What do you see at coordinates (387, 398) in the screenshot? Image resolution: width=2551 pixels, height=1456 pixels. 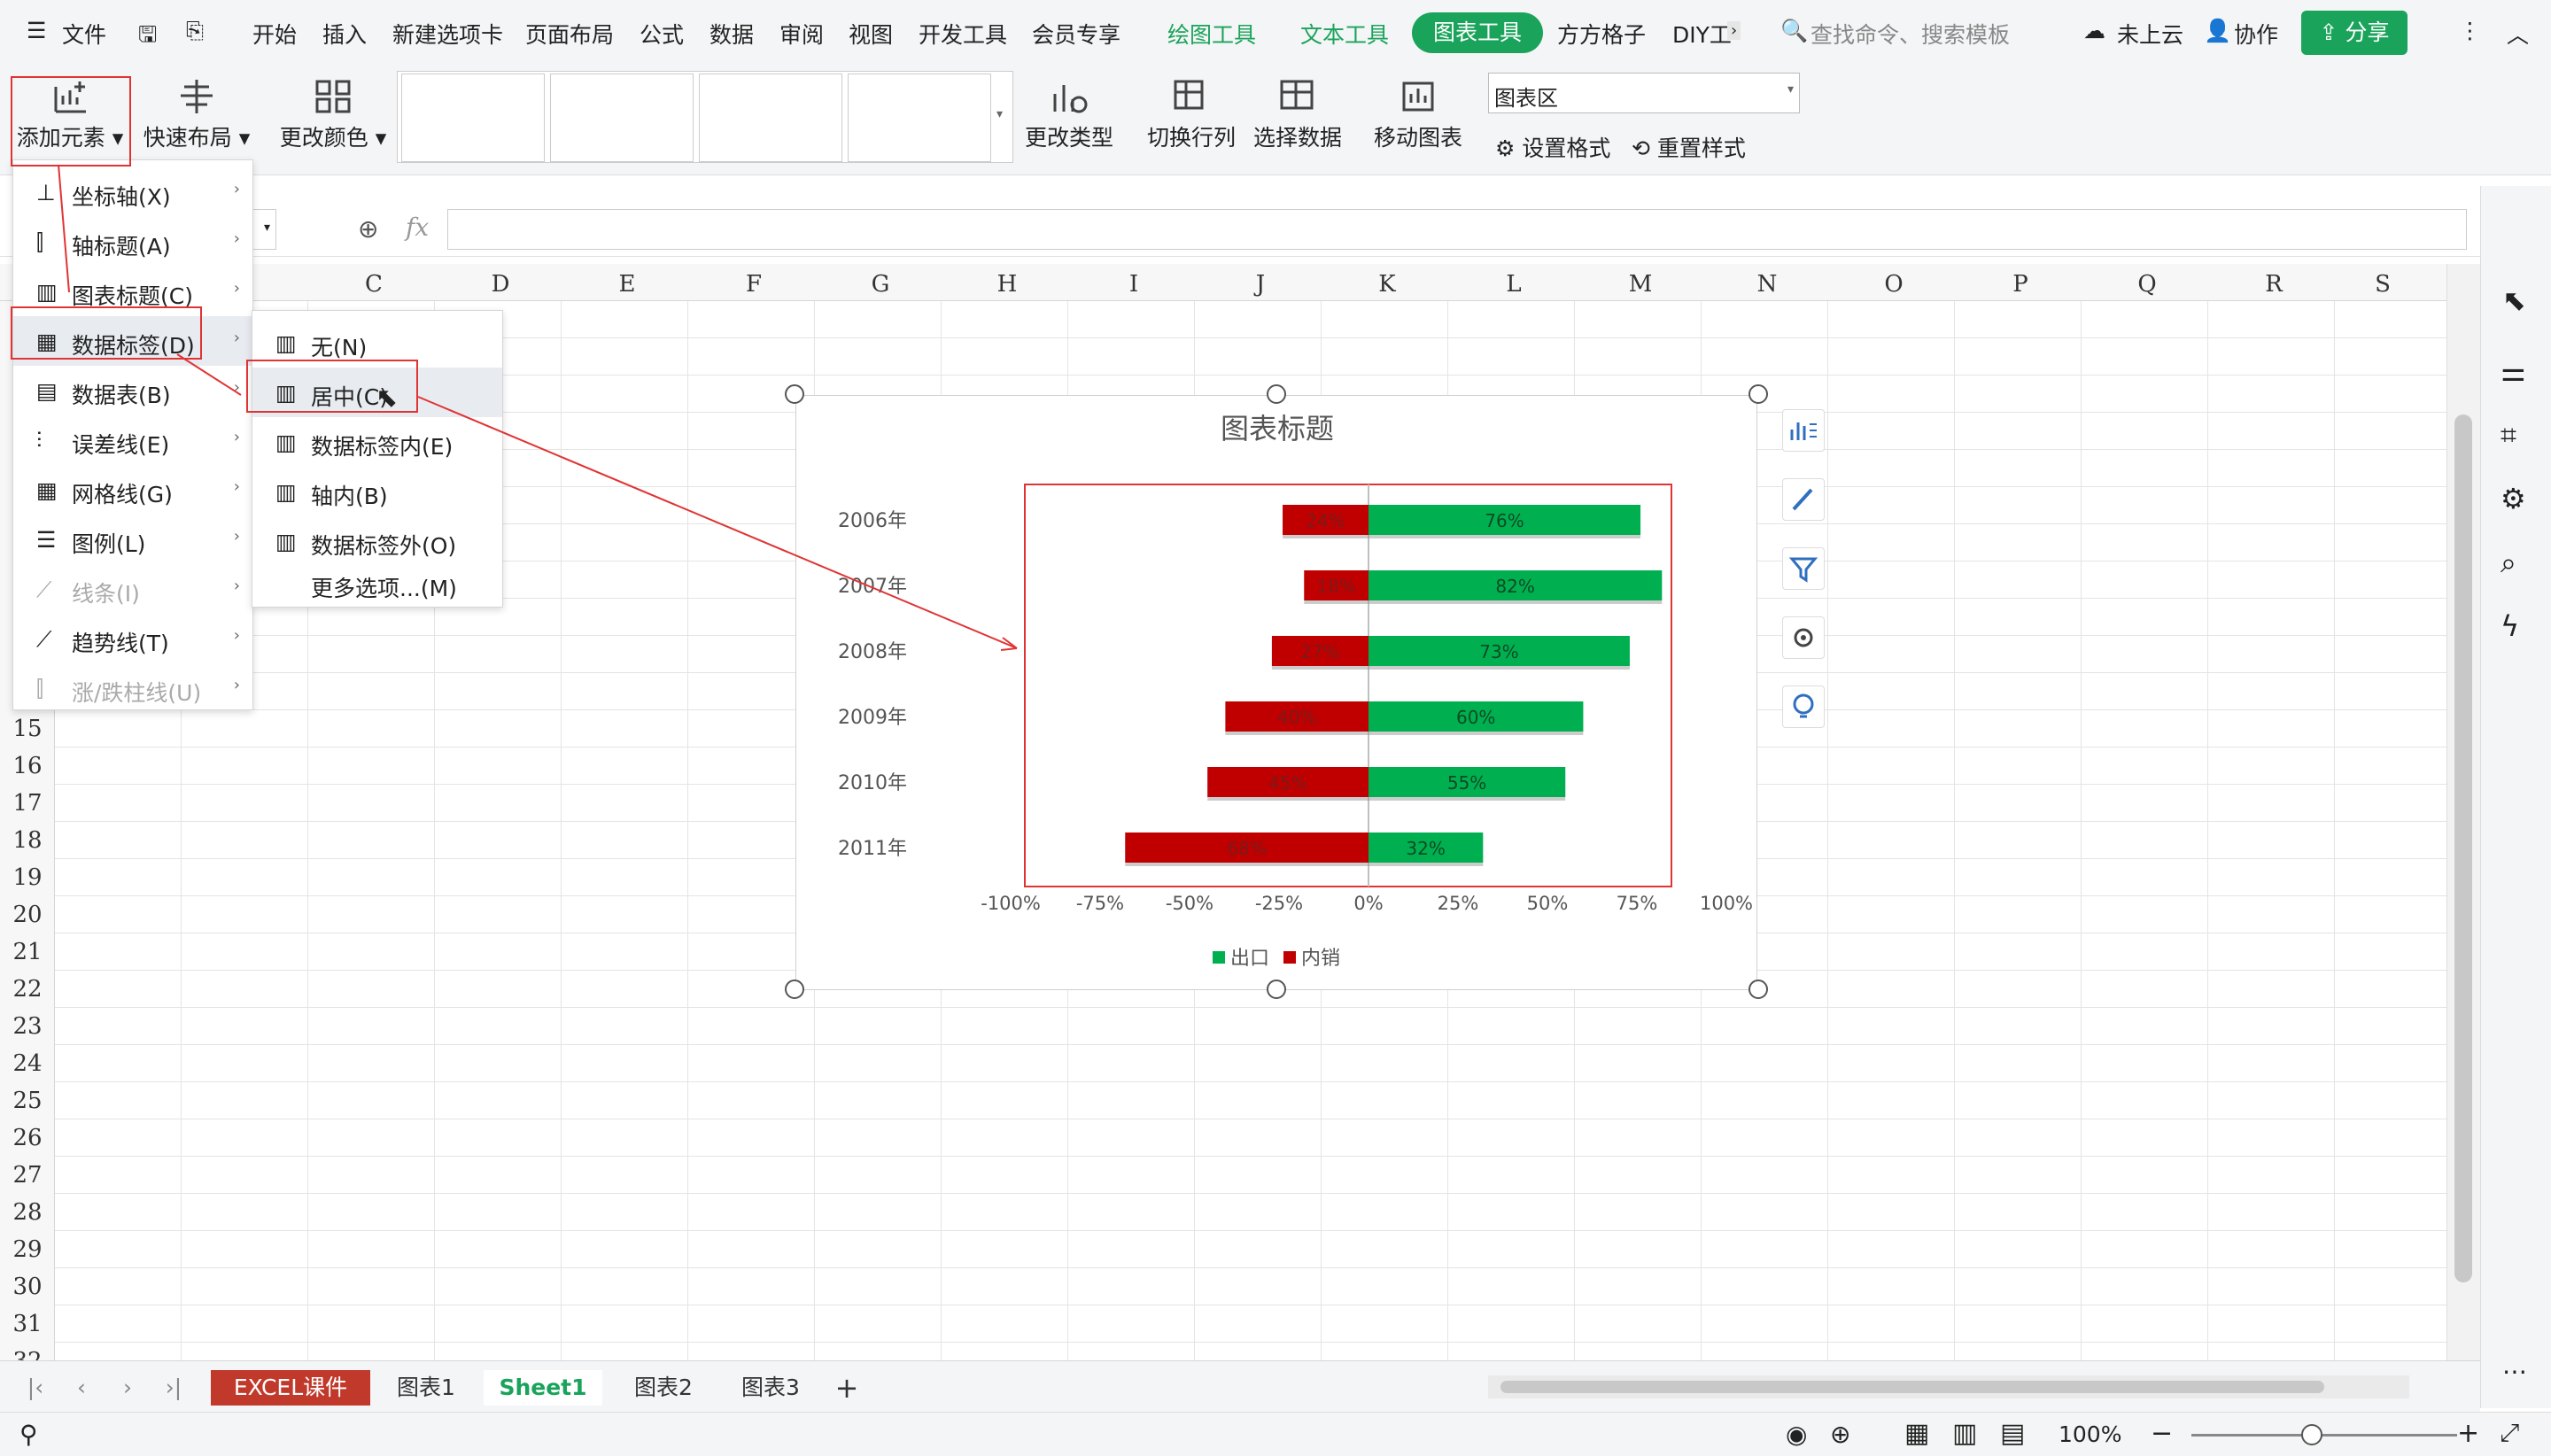 I see `mouse-cursor-icon: ⬉` at bounding box center [387, 398].